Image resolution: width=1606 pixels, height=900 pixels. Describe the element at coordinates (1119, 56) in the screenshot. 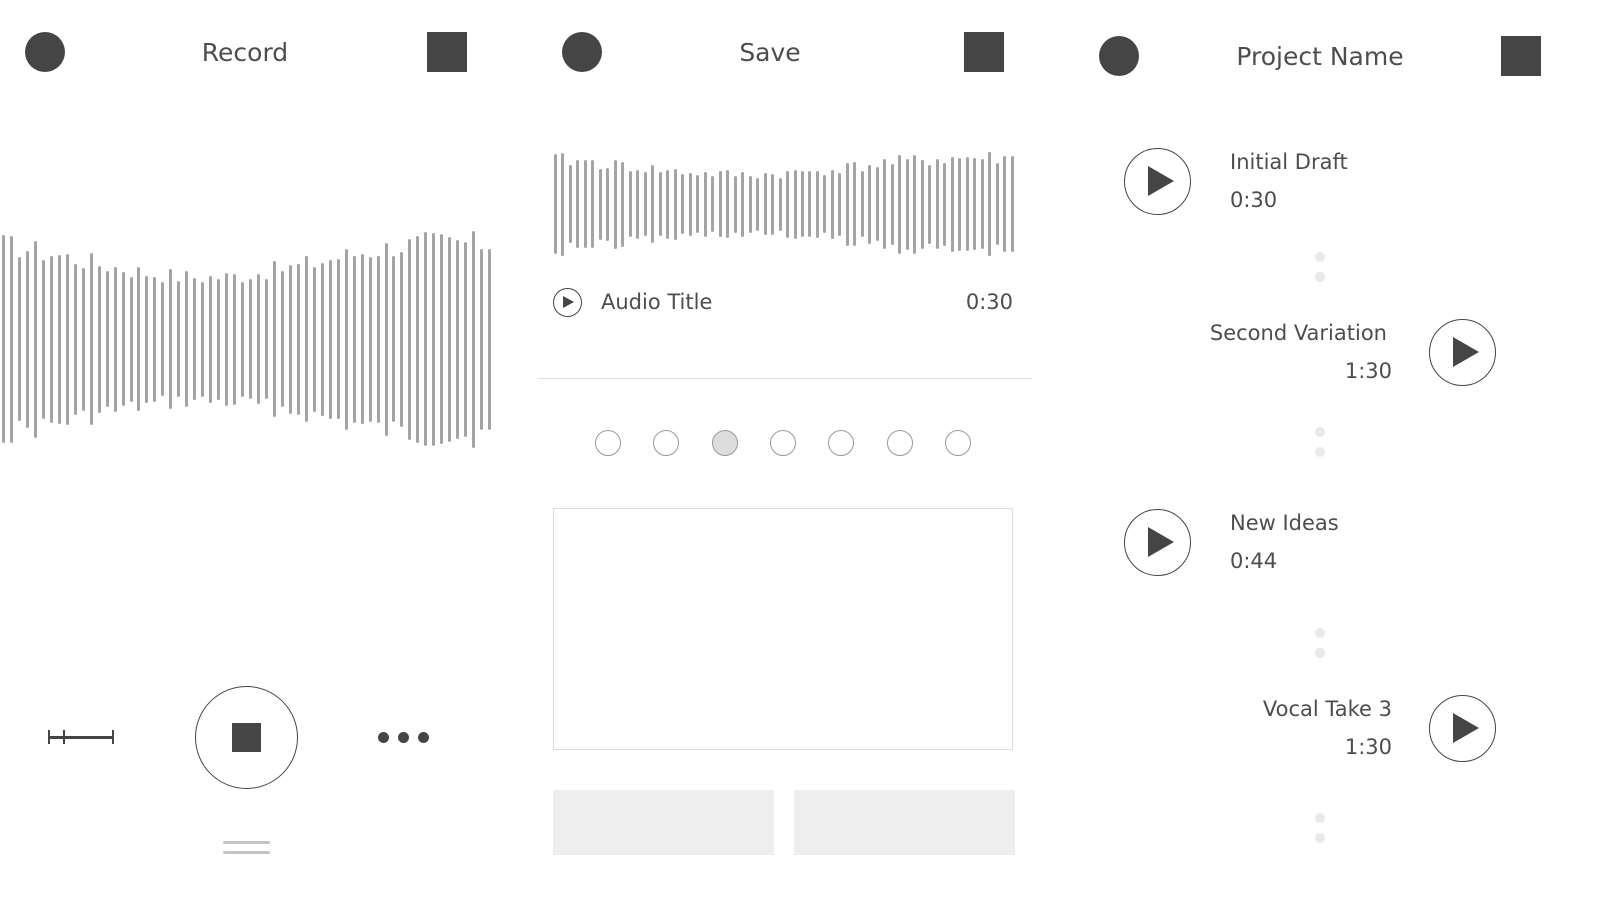

I see `project-circle-icon` at that location.